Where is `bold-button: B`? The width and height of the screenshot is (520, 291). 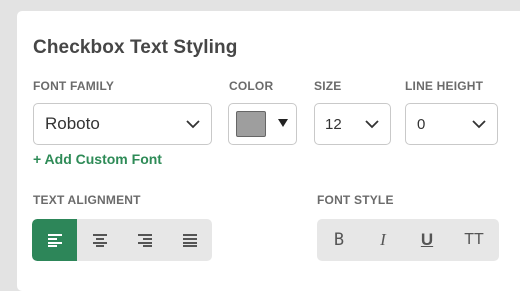 bold-button: B is located at coordinates (339, 240).